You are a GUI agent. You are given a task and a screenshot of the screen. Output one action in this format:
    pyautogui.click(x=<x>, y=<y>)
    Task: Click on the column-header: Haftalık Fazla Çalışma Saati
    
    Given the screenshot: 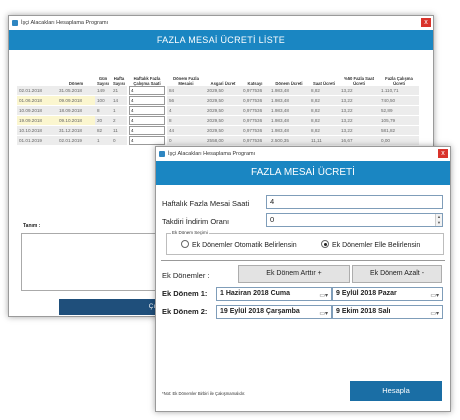 What is the action you would take?
    pyautogui.click(x=147, y=81)
    